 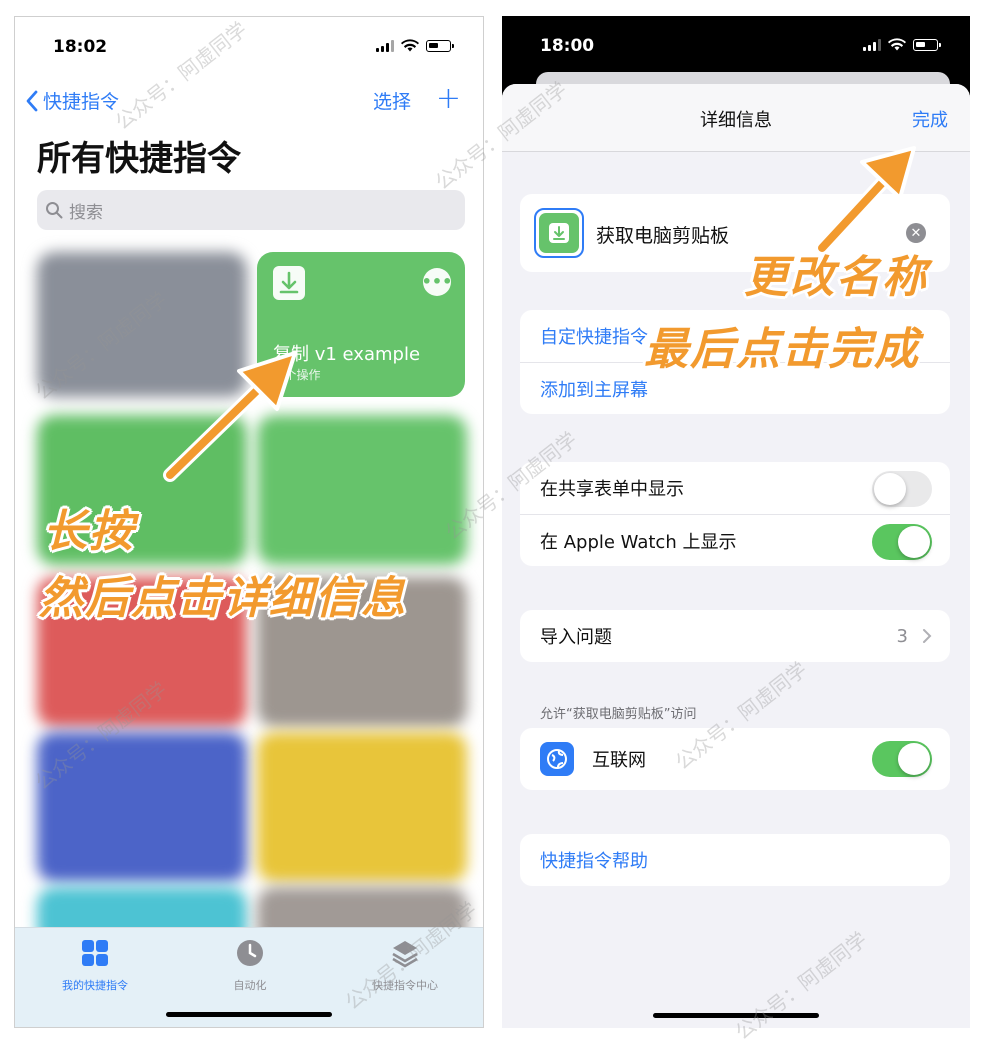 I want to click on annotation-rename: 更改名称, so click(x=836, y=277).